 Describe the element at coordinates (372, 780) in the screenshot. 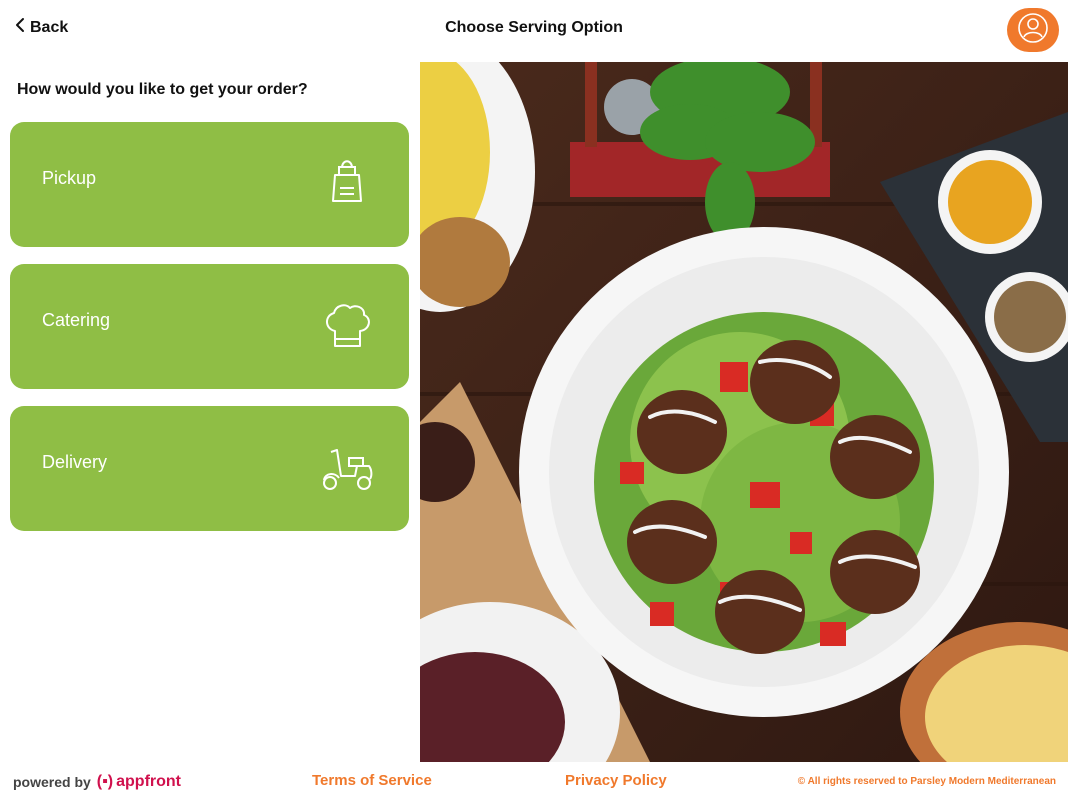

I see `terms-of-service-link: Terms of Service` at that location.